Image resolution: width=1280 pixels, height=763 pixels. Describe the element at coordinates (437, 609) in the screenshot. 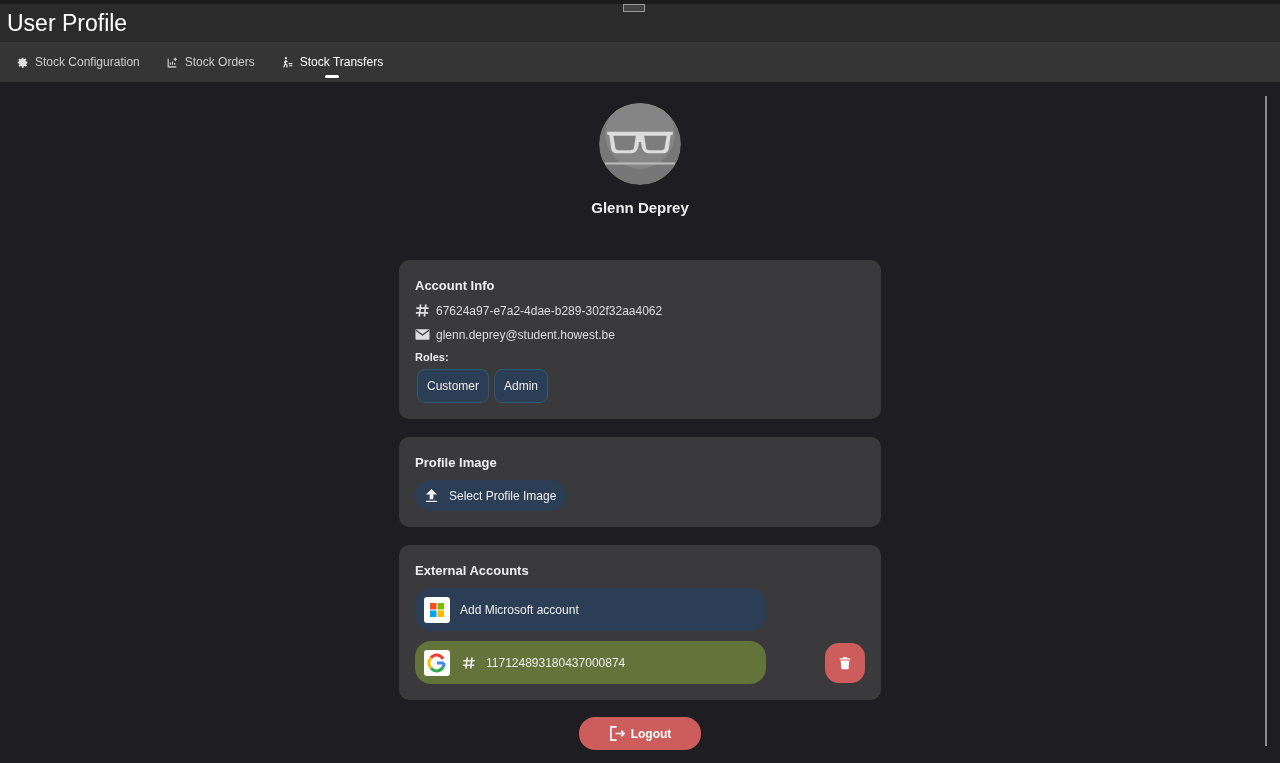

I see `microsoft-logo-icon` at that location.